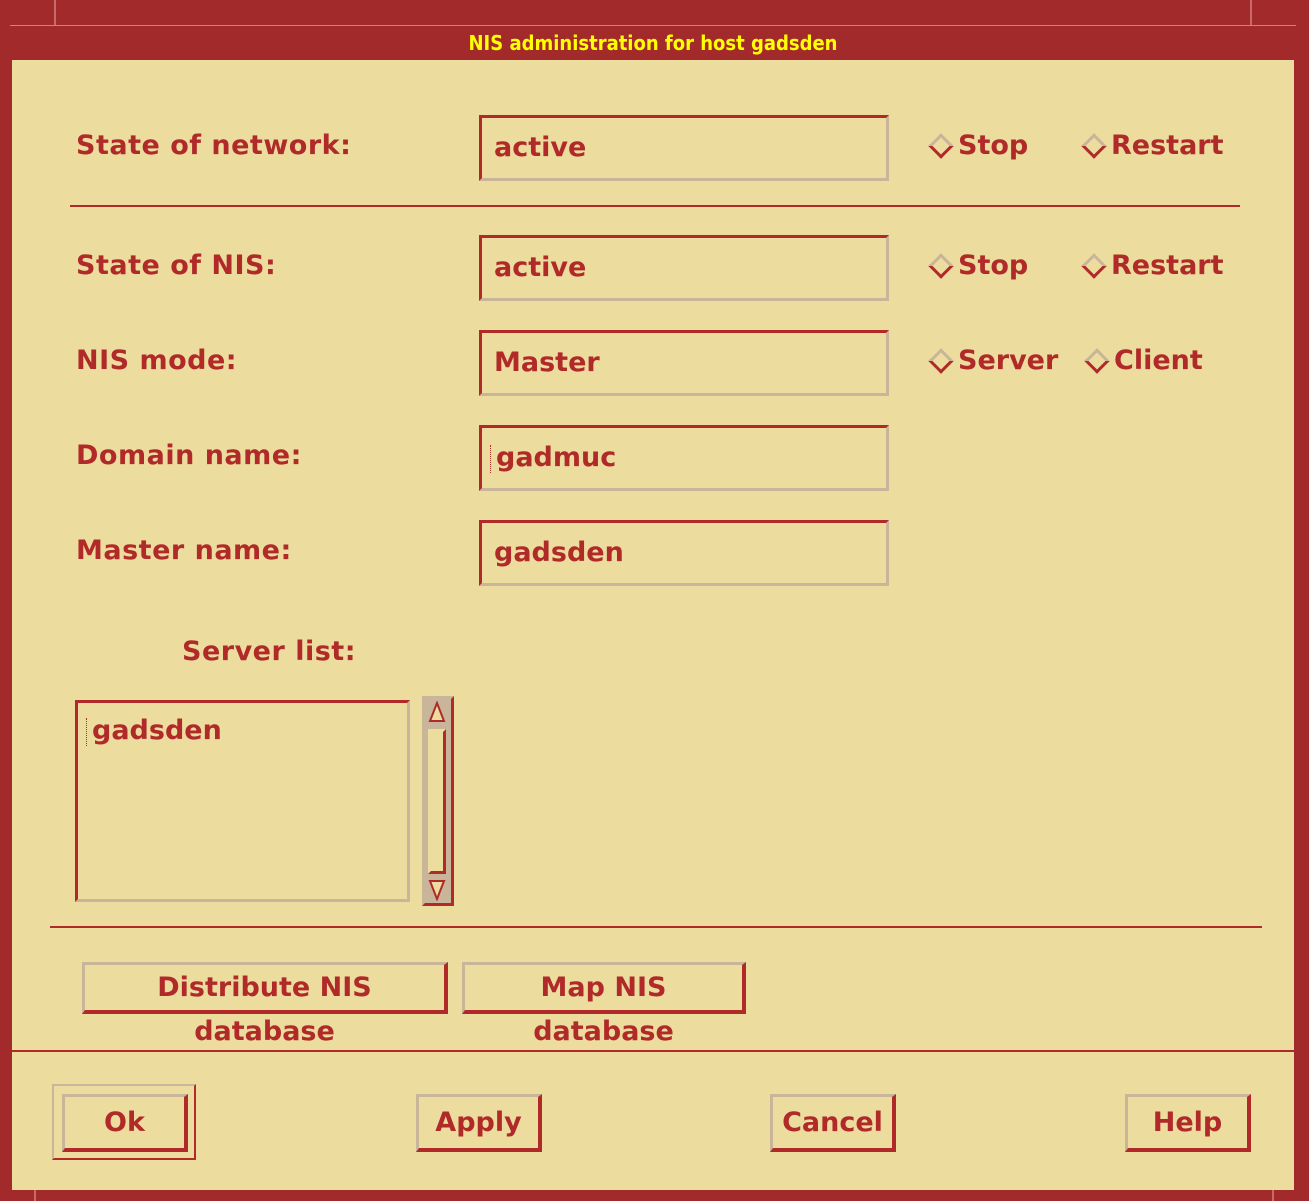 The height and width of the screenshot is (1201, 1309). I want to click on scroll-up-arrow-icon, so click(437, 712).